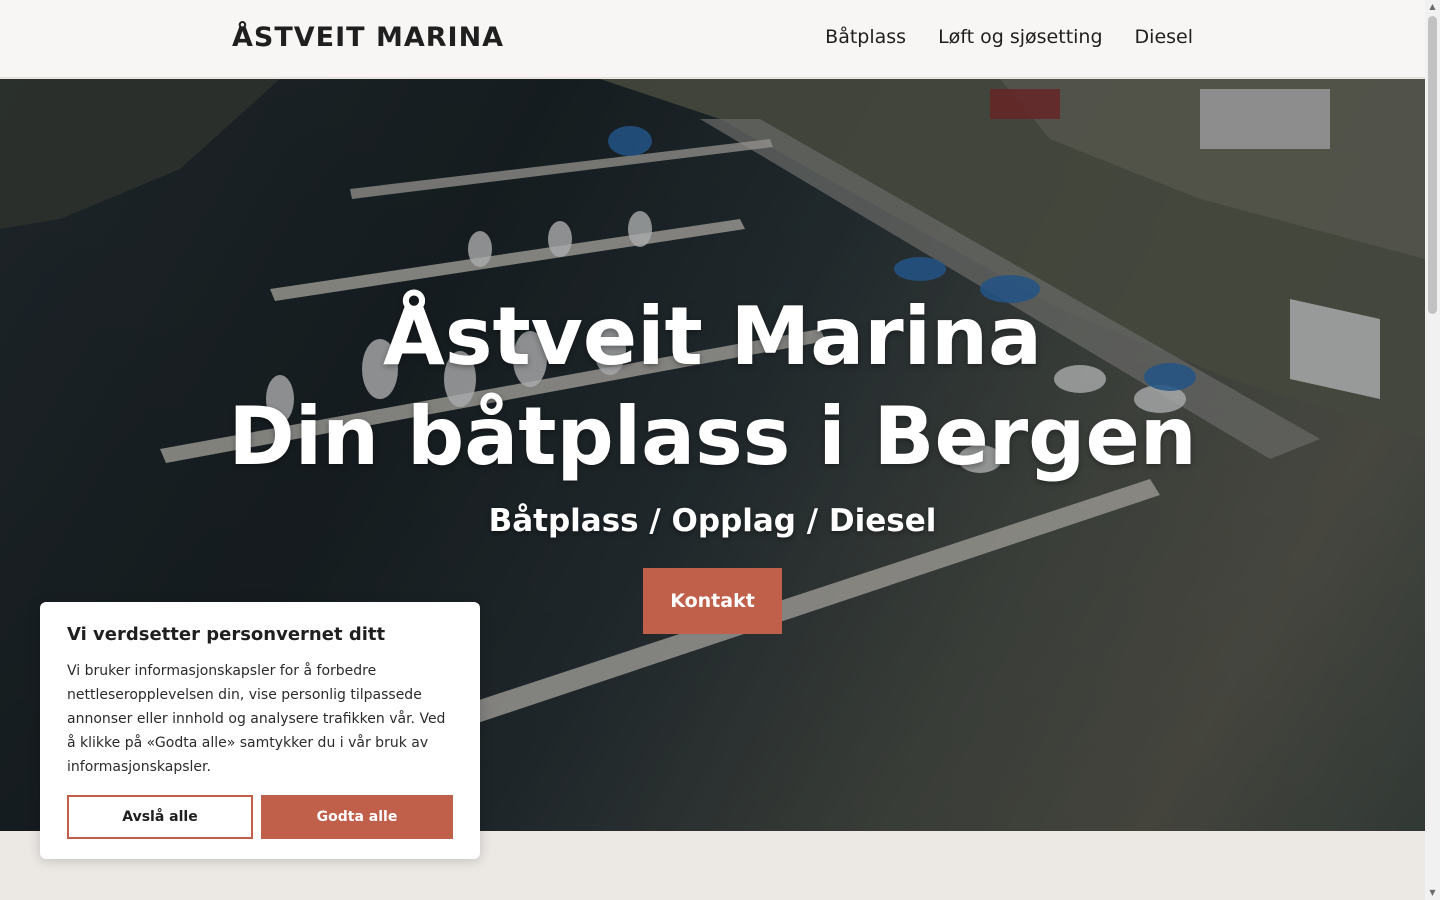 The image size is (1440, 900). What do you see at coordinates (1432, 7) in the screenshot?
I see `scroll-up-arrow-icon: ▲` at bounding box center [1432, 7].